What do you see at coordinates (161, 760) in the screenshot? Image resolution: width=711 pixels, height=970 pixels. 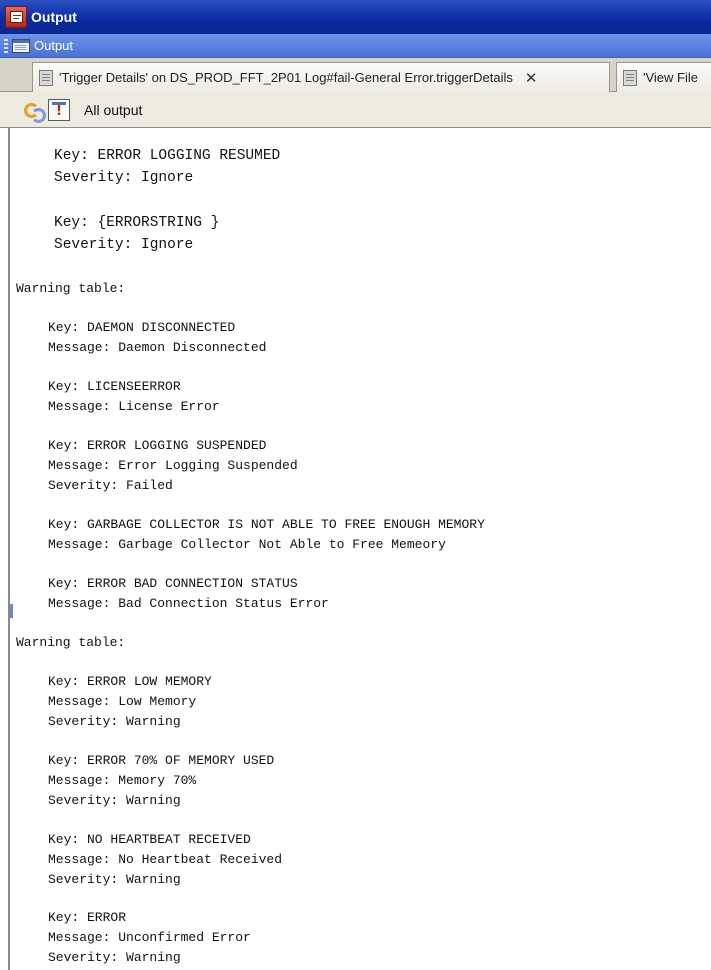 I see `output-line: Key: ERROR 70% OF MEMORY USED` at bounding box center [161, 760].